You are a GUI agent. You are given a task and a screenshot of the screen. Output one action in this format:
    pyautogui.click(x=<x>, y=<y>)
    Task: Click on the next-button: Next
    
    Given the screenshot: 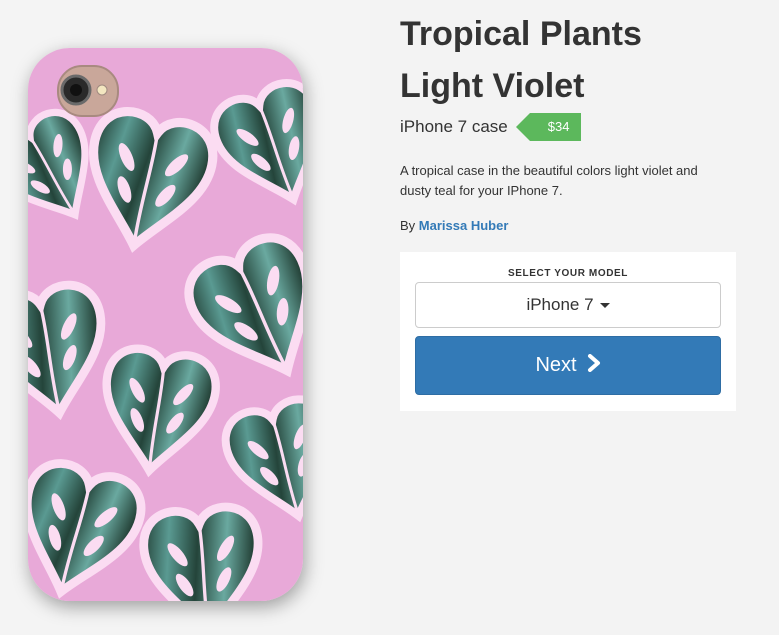 What is the action you would take?
    pyautogui.click(x=568, y=365)
    